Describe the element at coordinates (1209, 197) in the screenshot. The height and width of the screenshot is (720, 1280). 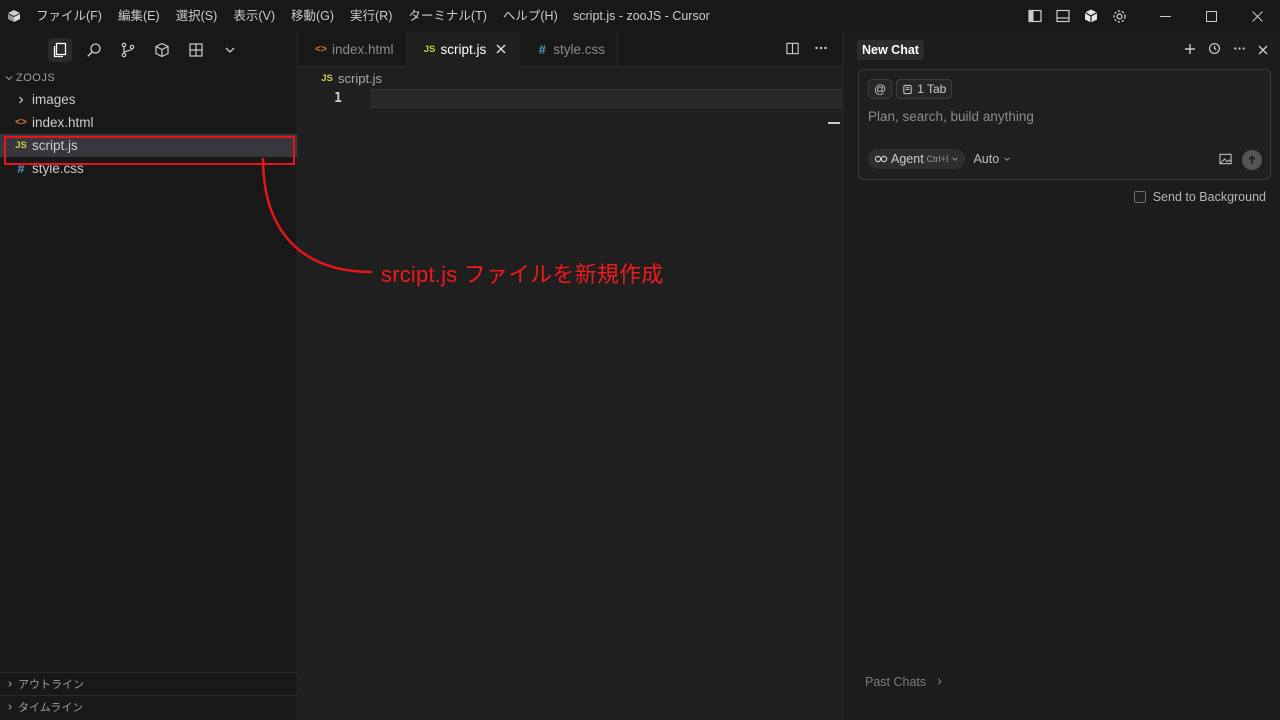
I see `send-to-background-label: Send to Background` at that location.